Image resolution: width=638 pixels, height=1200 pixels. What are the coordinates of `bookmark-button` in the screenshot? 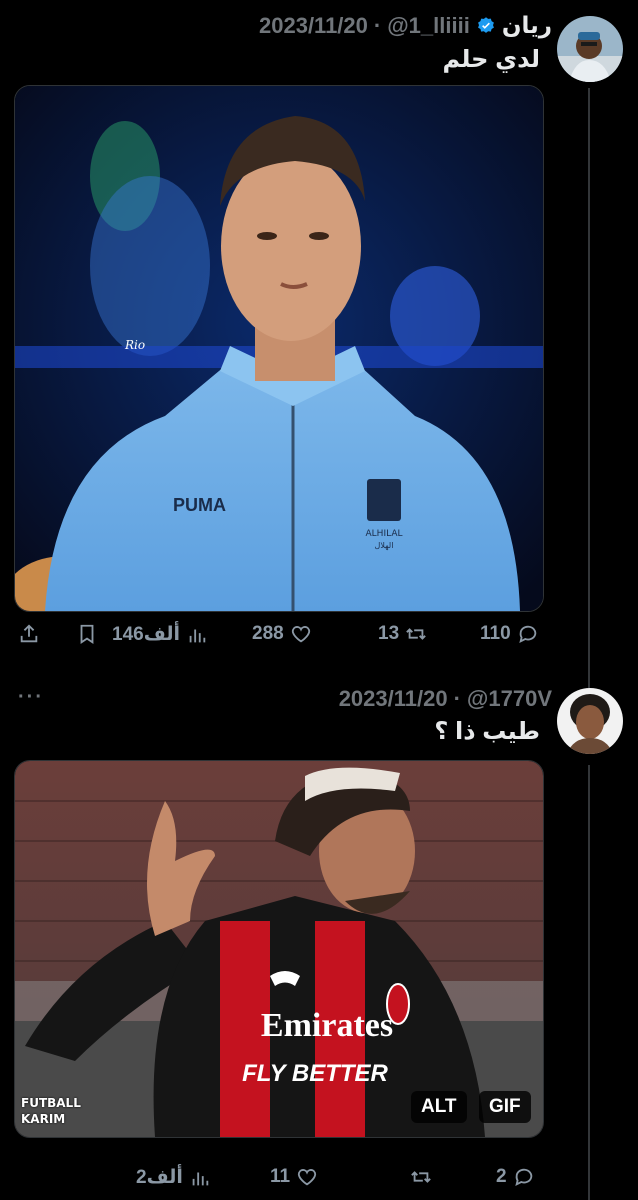 It's located at (87, 634).